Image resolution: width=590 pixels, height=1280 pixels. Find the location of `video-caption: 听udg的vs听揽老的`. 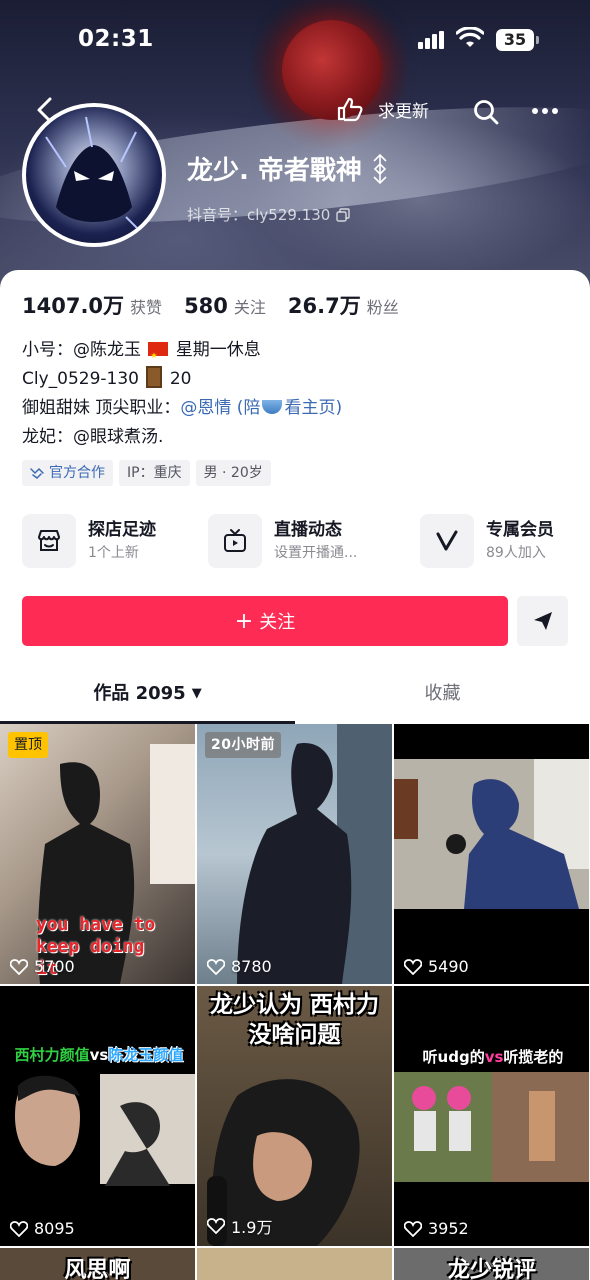

video-caption: 听udg的vs听揽老的 is located at coordinates (493, 1056).